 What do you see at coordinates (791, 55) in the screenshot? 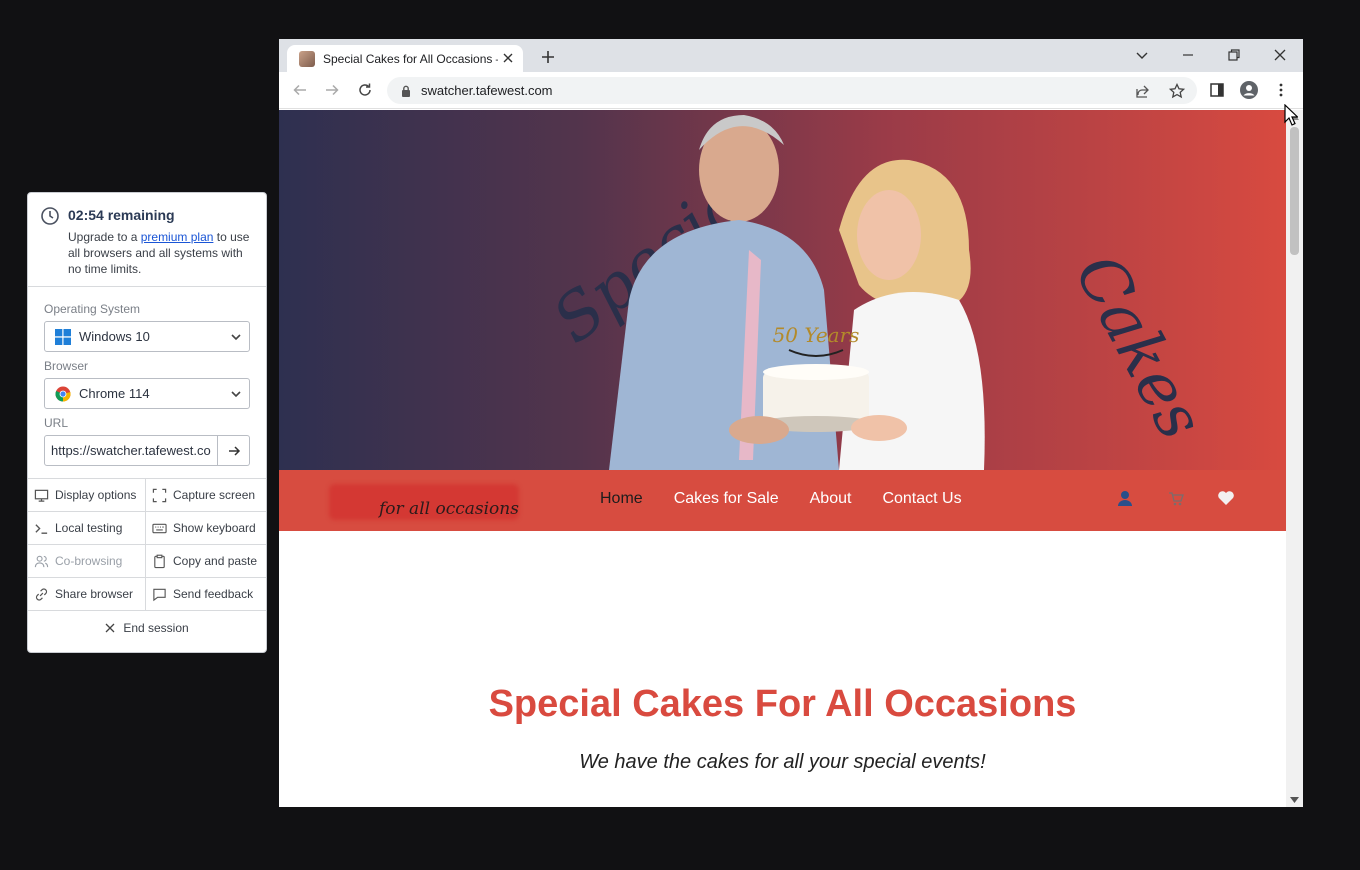
I see `title-bar: Special Cakes for All Occasions –` at bounding box center [791, 55].